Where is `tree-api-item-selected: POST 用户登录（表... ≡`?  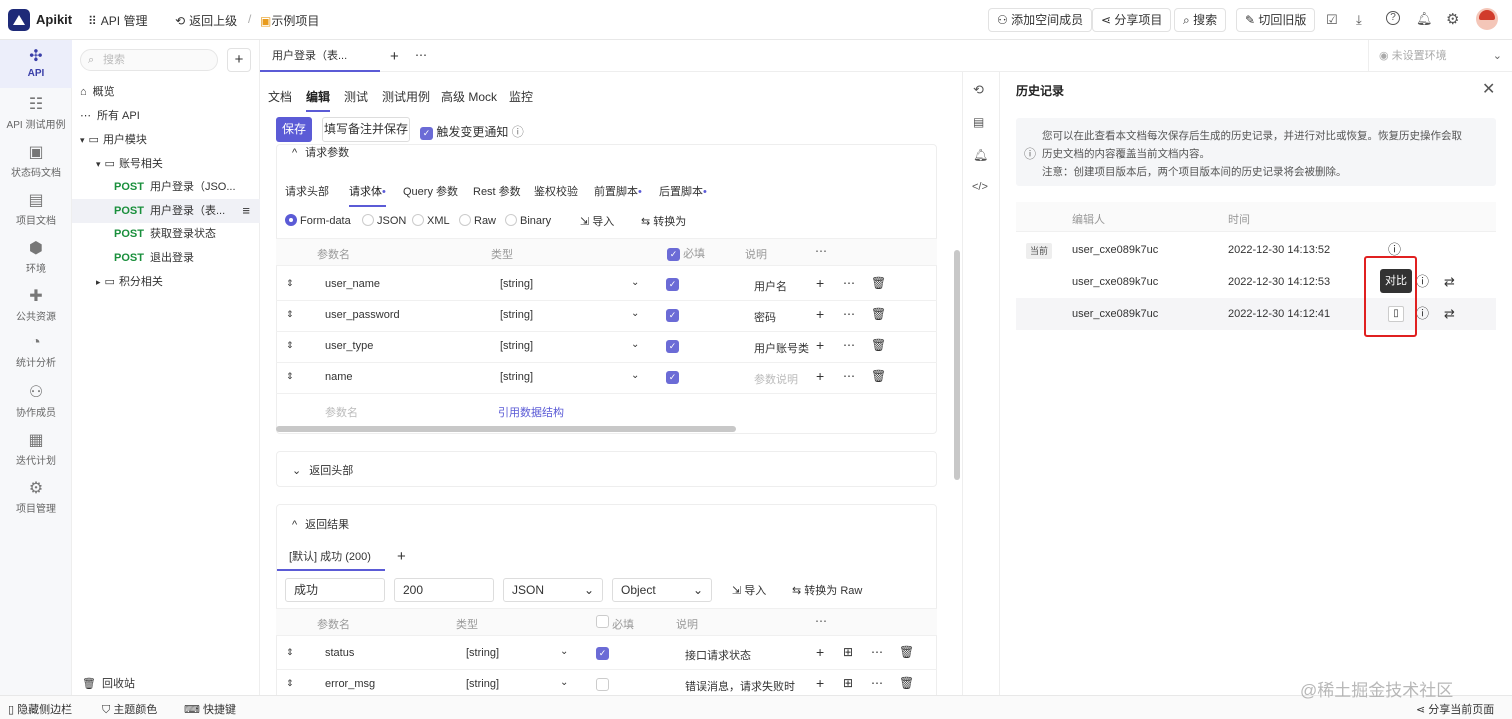
tree-api-item-selected: POST 用户登录（表... ≡ is located at coordinates (166, 211).